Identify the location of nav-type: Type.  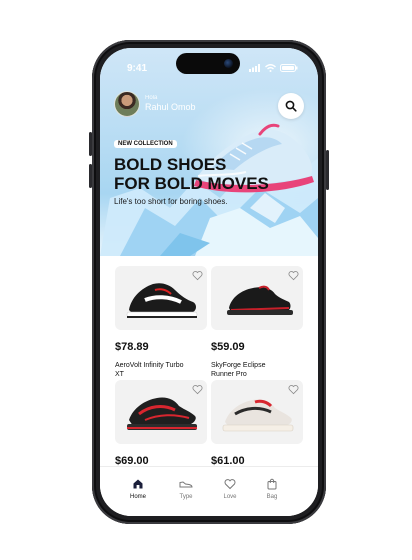
(186, 489).